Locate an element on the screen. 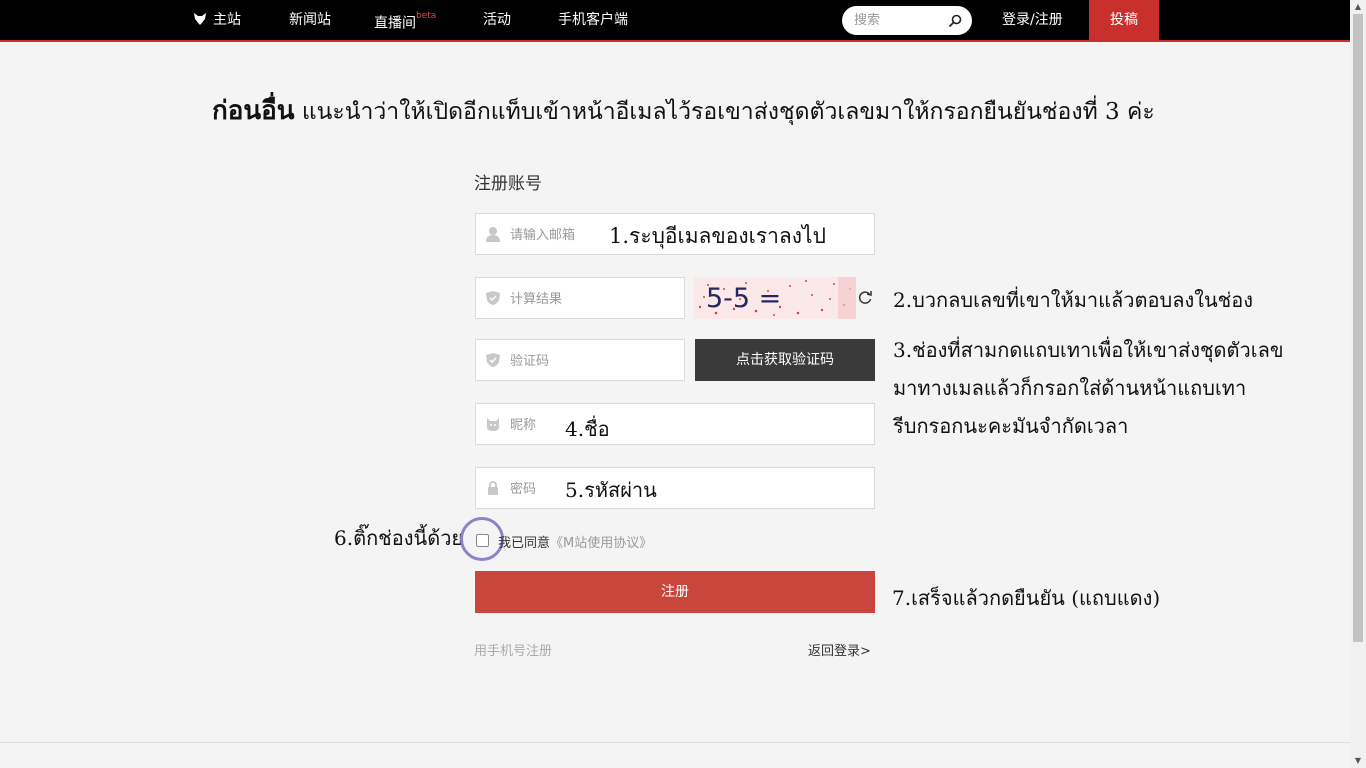 The height and width of the screenshot is (768, 1366). calc-field is located at coordinates (580, 298).